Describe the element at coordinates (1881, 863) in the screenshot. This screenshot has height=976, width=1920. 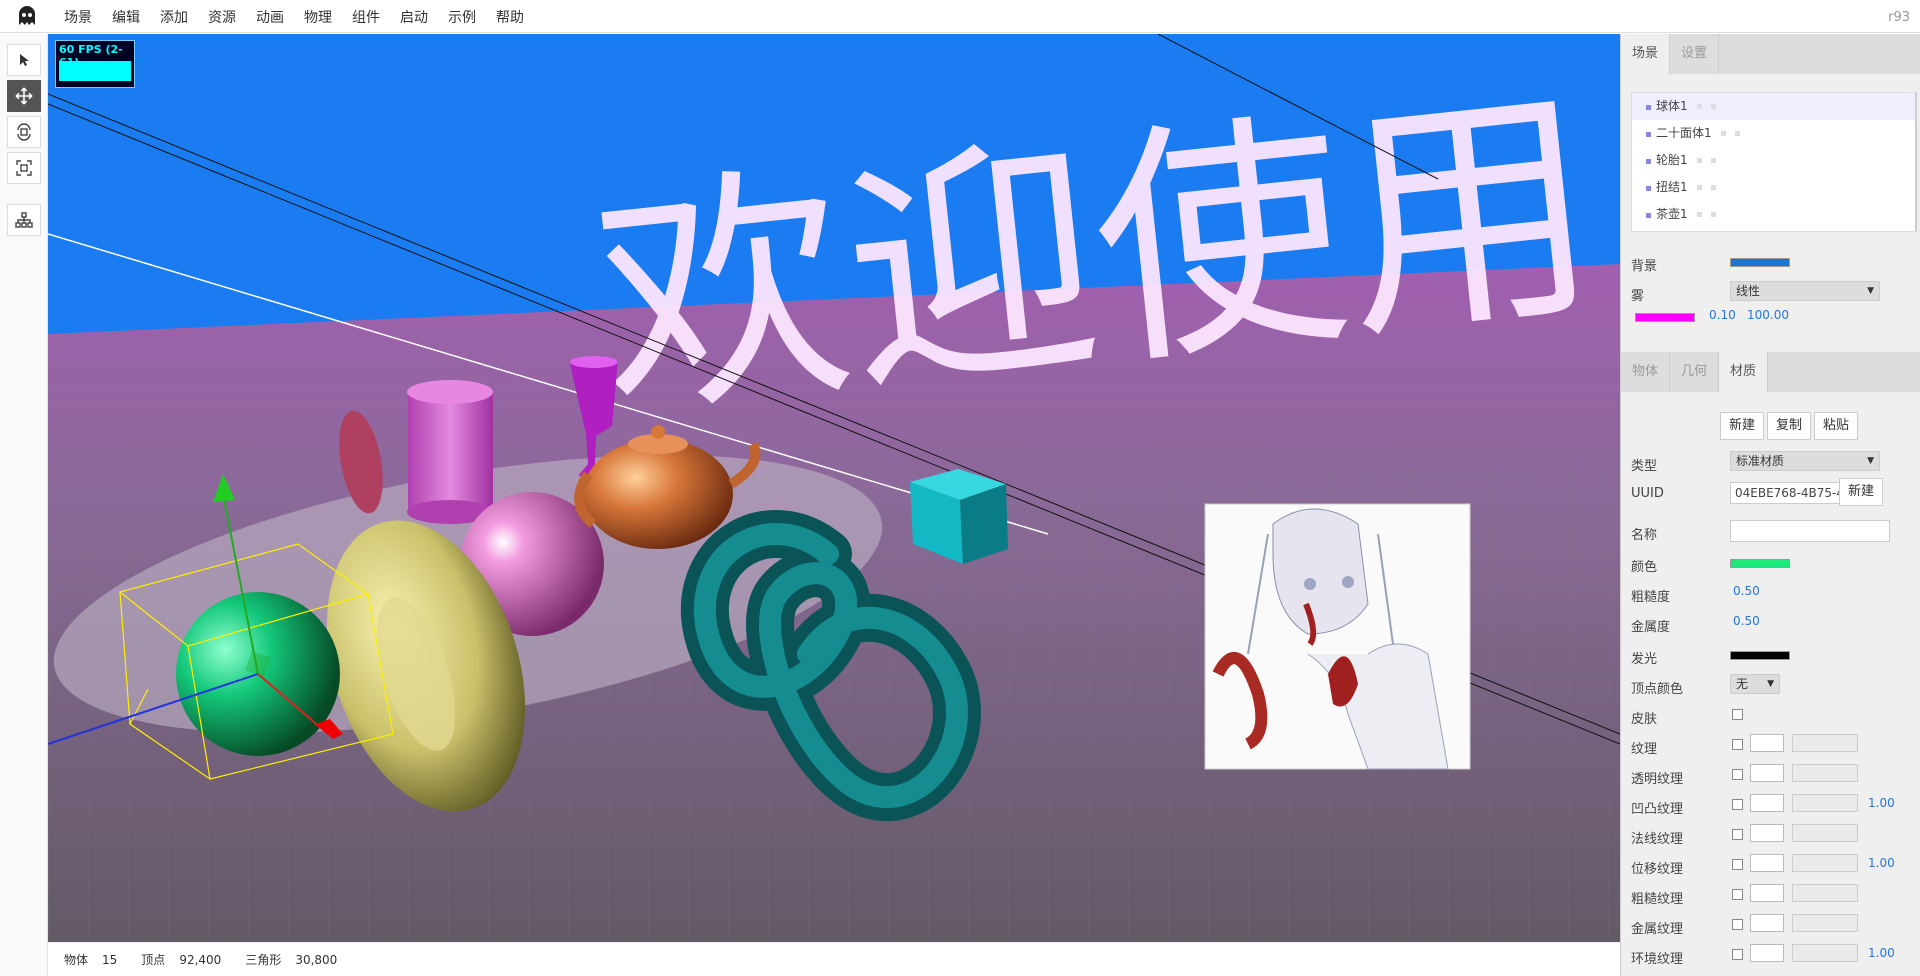
I see `displacement-scale-input: 1.00` at that location.